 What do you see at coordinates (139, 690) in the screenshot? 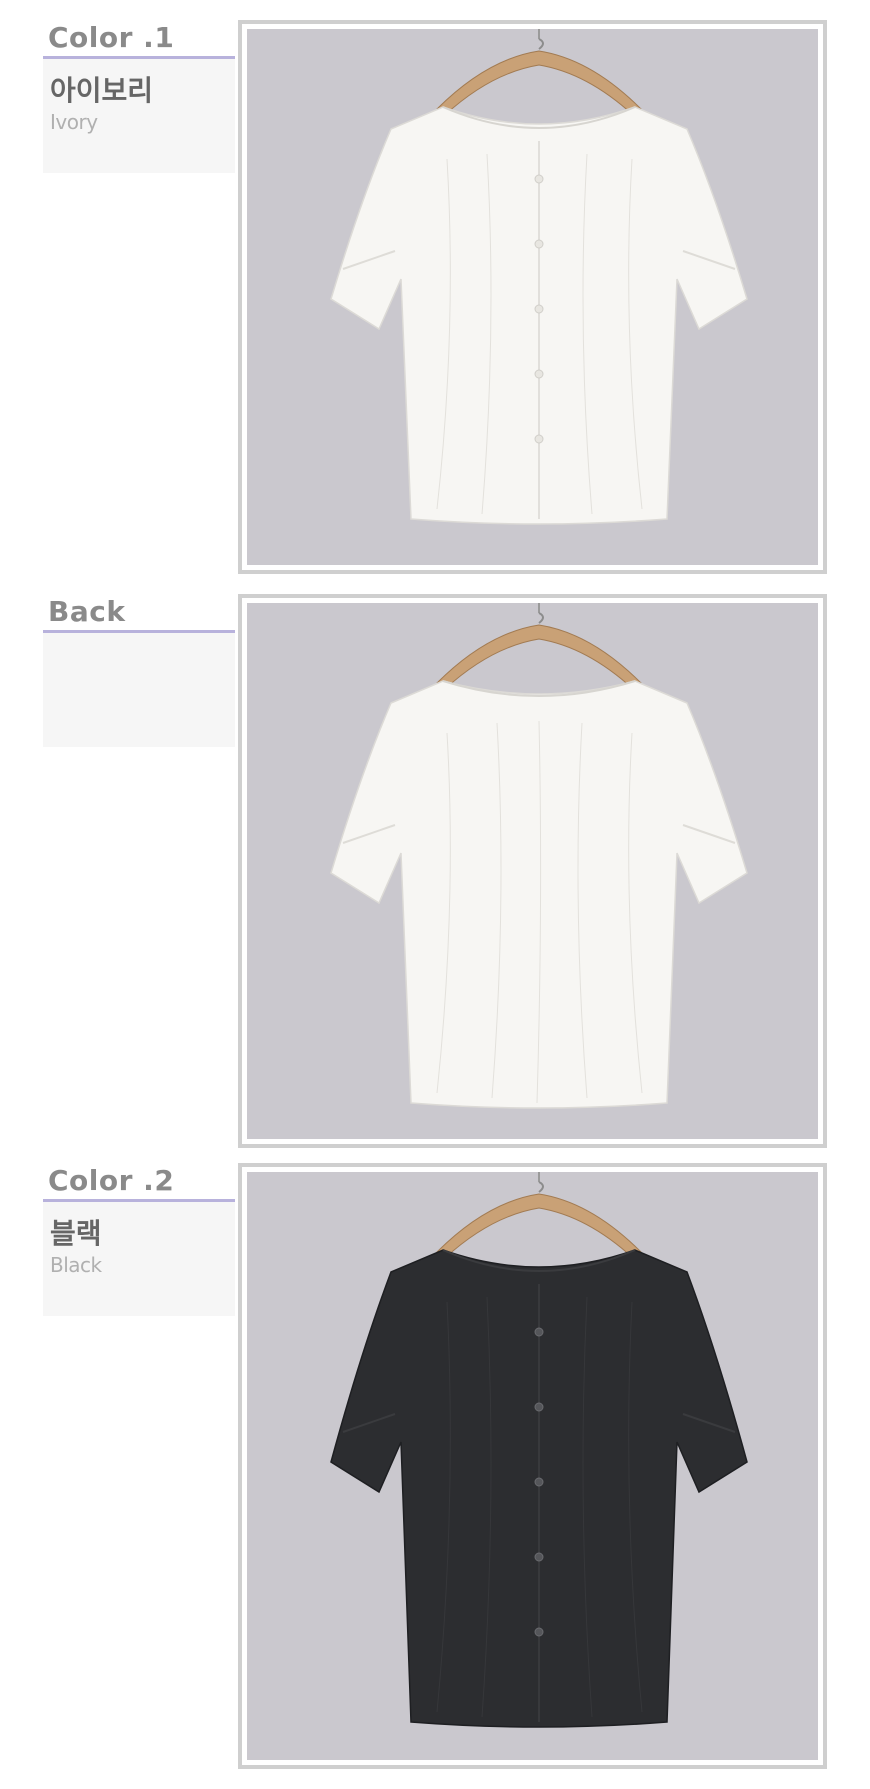
I see `color-name-box` at bounding box center [139, 690].